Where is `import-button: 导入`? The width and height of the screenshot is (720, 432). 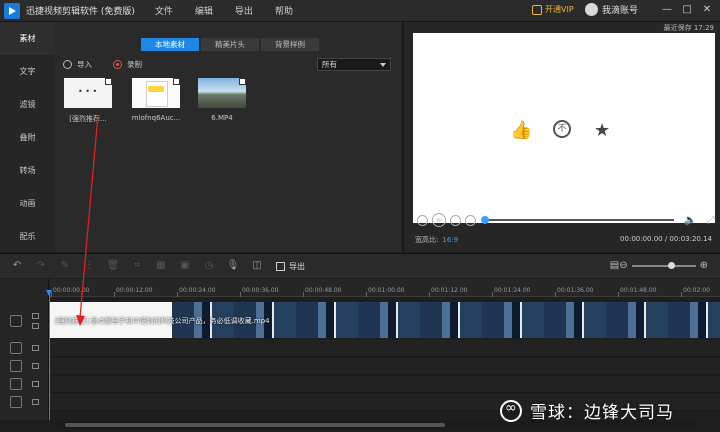
import-button: 导入 is located at coordinates (77, 64).